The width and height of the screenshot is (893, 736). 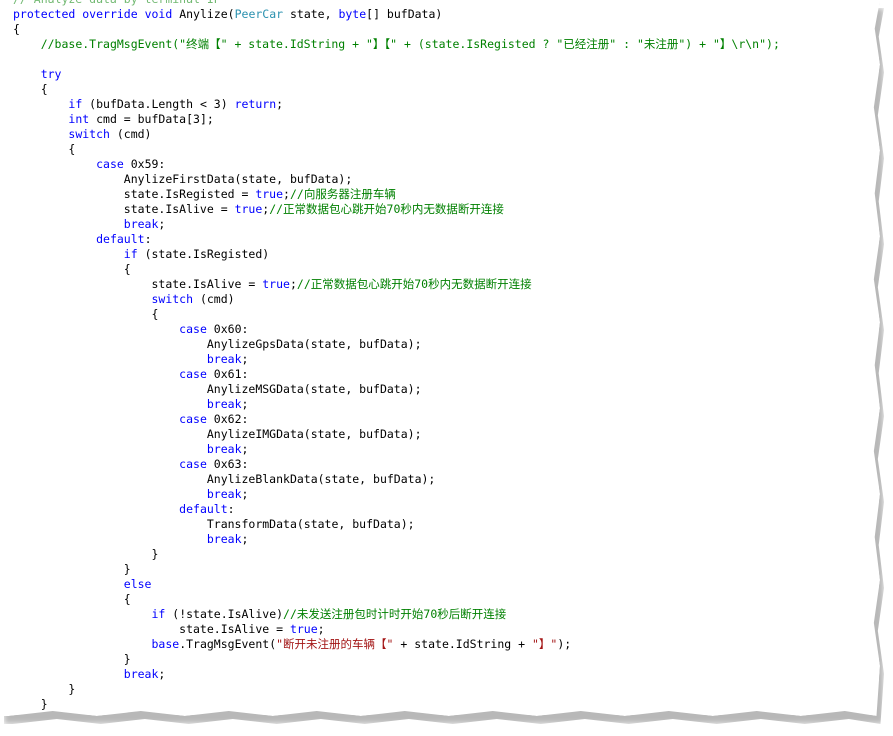 I want to click on code-token: AnylizeGpsData(state, bufData);, so click(x=217, y=344).